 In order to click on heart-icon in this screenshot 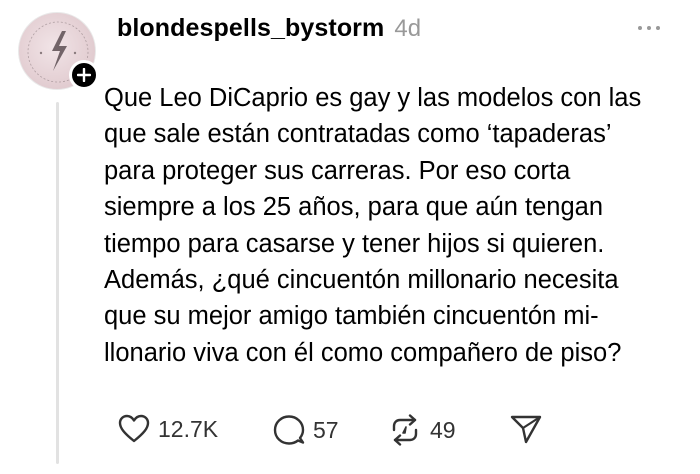, I will do `click(134, 428)`.